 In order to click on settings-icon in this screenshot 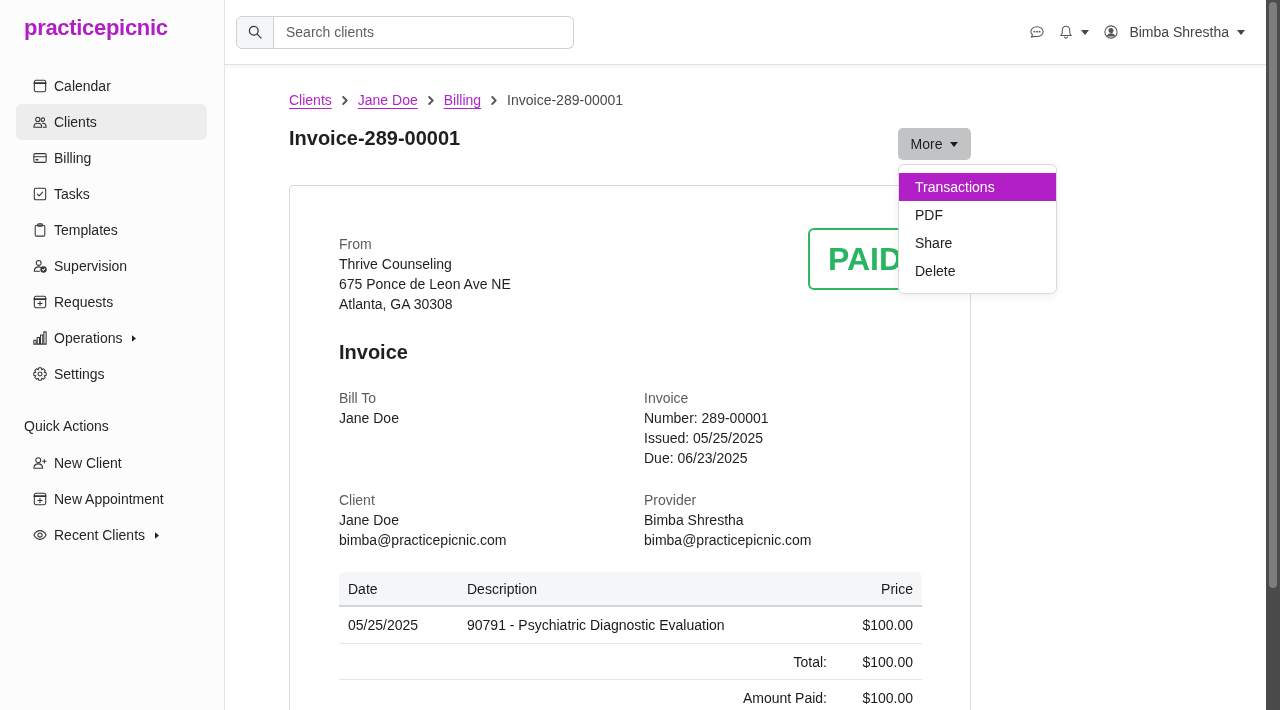, I will do `click(40, 374)`.